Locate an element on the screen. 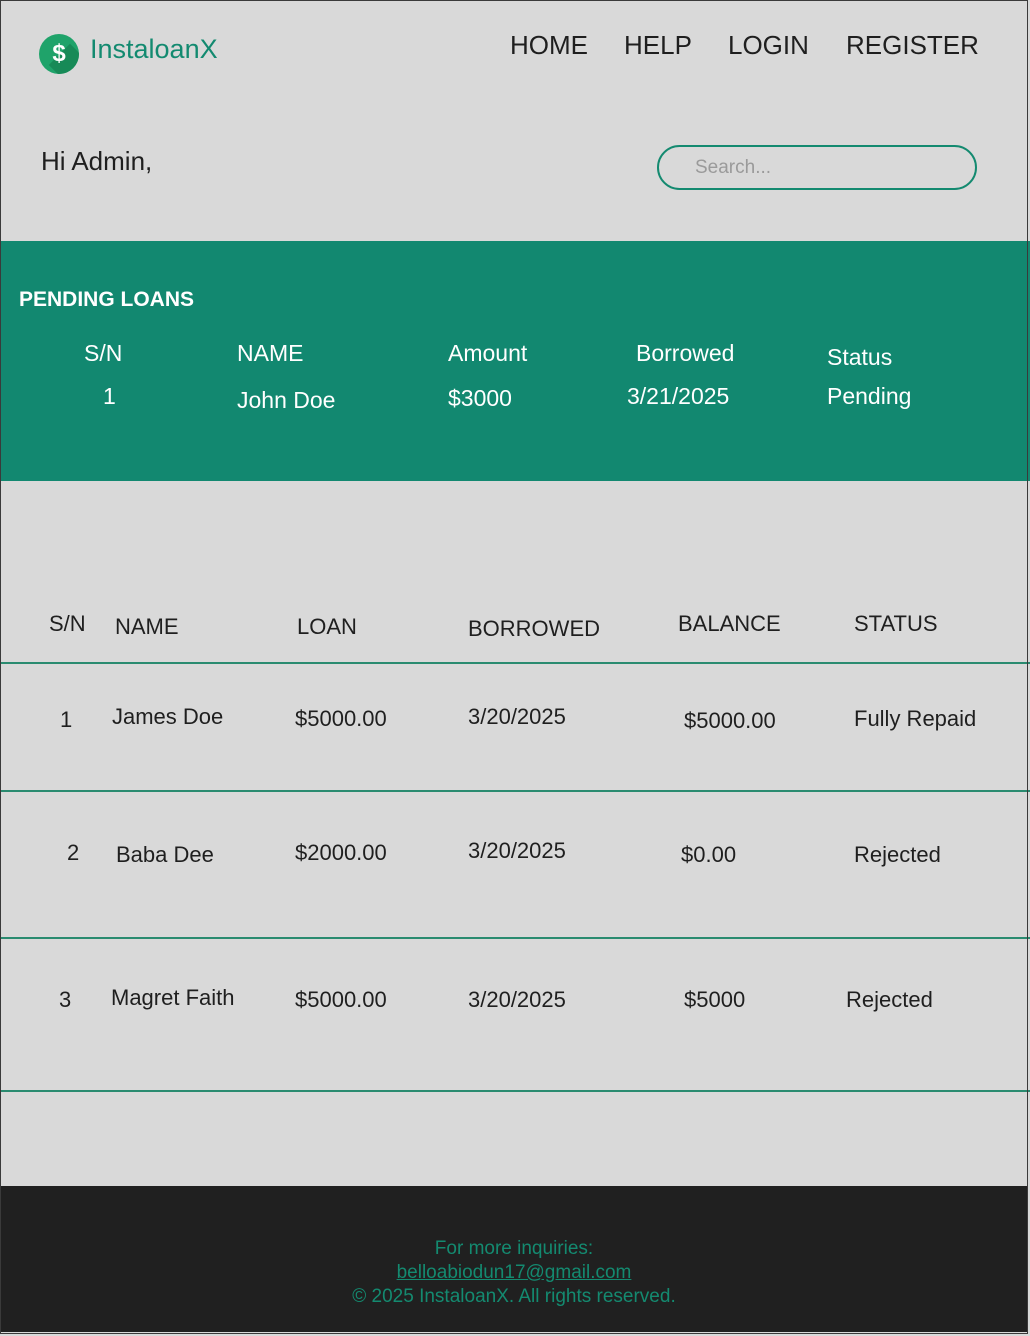 This screenshot has width=1030, height=1336. pending-header-name: NAME is located at coordinates (270, 353).